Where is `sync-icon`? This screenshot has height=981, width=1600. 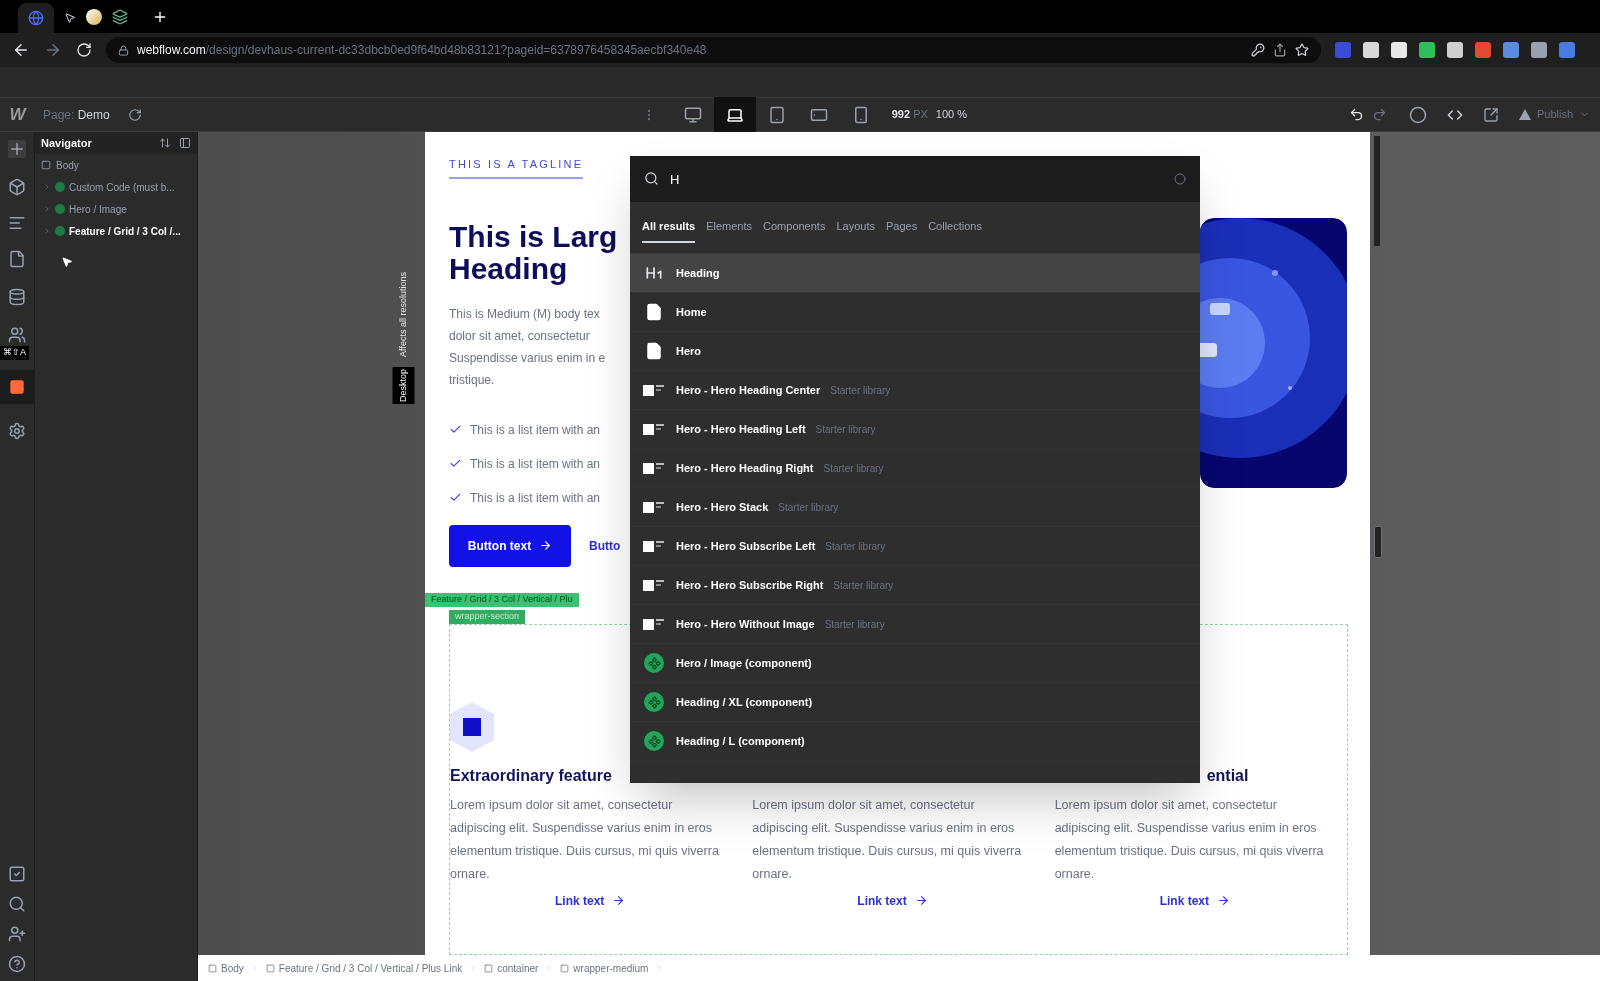 sync-icon is located at coordinates (134, 114).